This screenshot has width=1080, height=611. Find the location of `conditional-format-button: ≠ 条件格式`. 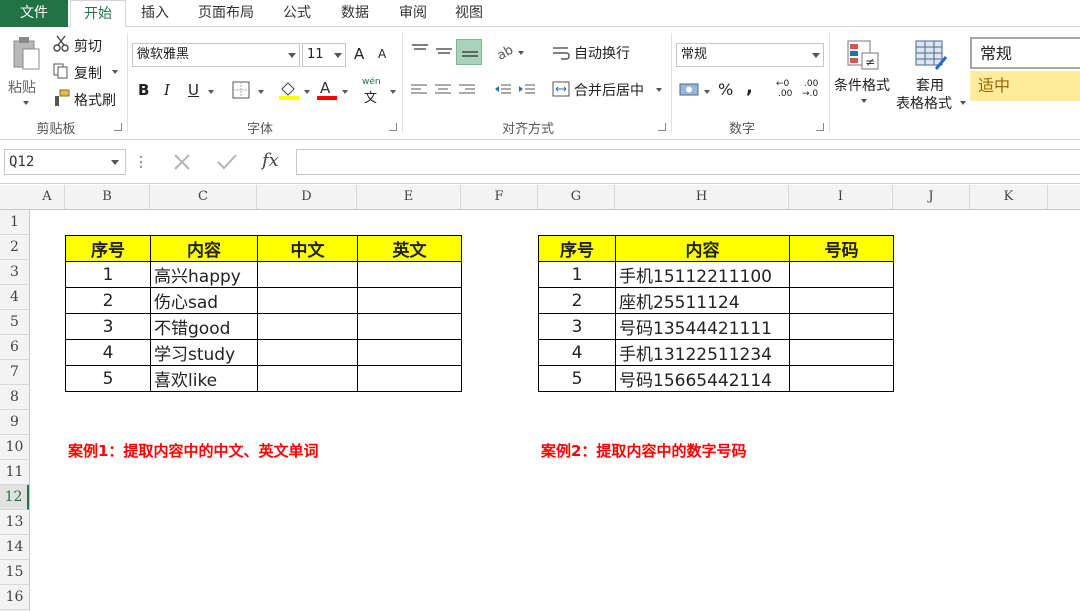

conditional-format-button: ≠ 条件格式 is located at coordinates (864, 77).